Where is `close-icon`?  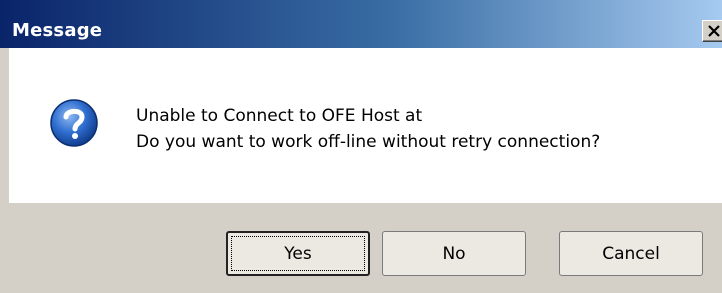
close-icon is located at coordinates (714, 31).